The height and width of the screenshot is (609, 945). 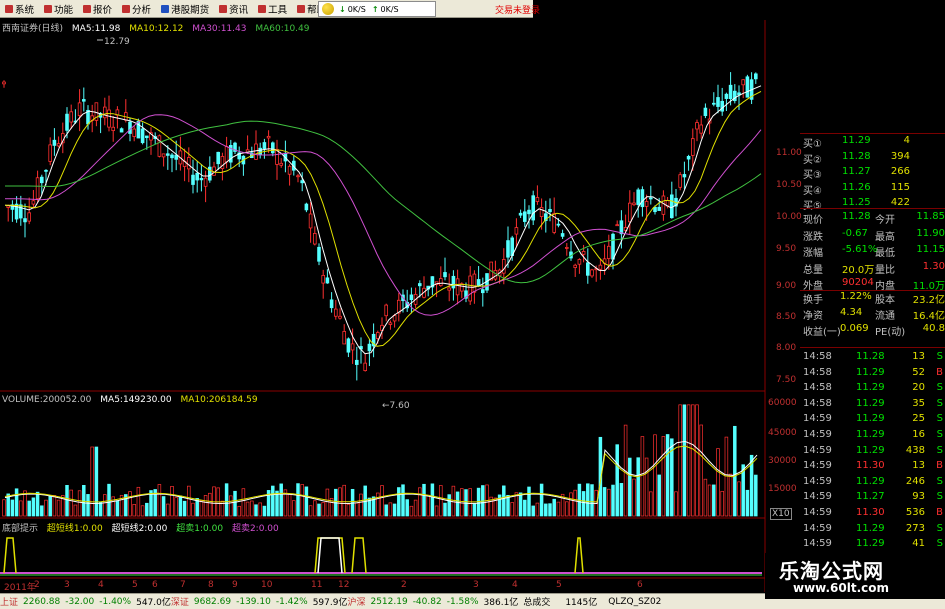 I want to click on tick-row: 14:59 11.29 16 S, so click(x=872, y=435).